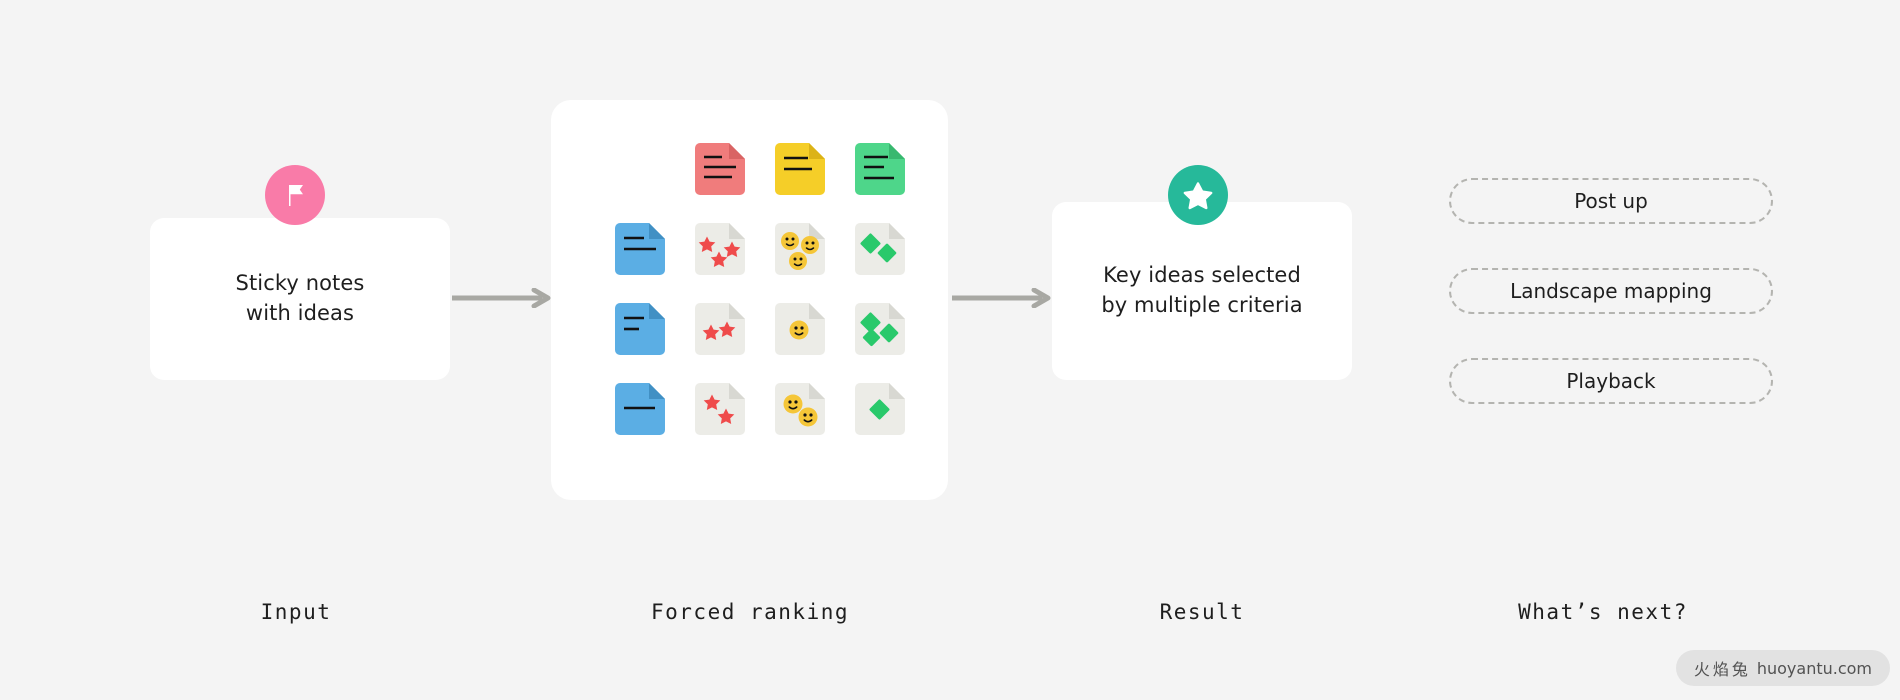 The height and width of the screenshot is (700, 1900). I want to click on next-option-label: Landscape mapping, so click(1611, 291).